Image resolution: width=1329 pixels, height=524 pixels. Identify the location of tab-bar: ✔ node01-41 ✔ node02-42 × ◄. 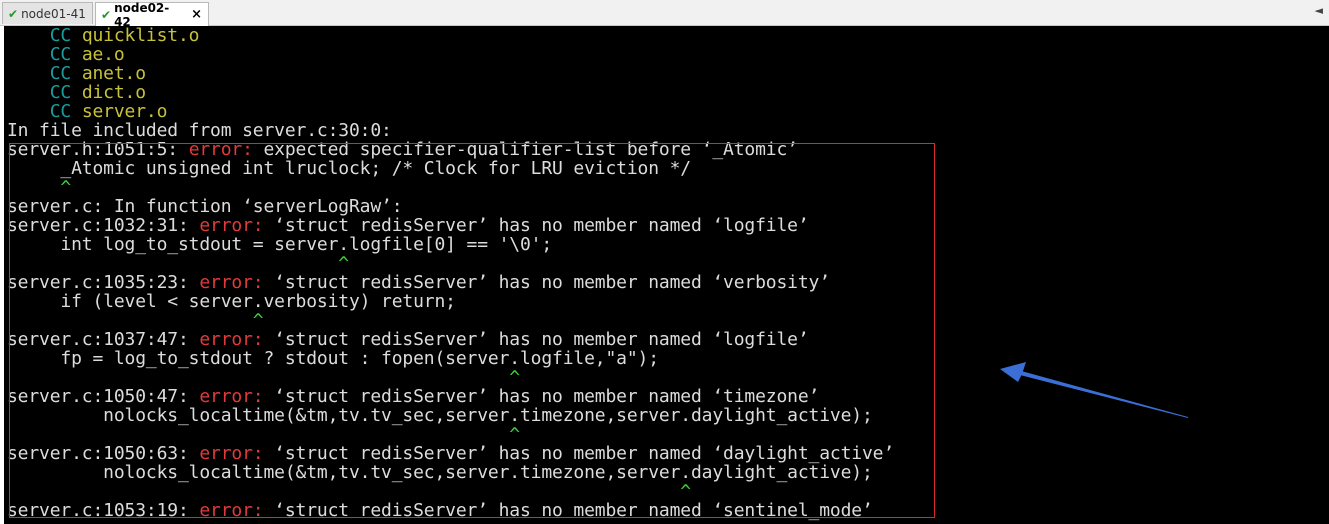
(664, 14).